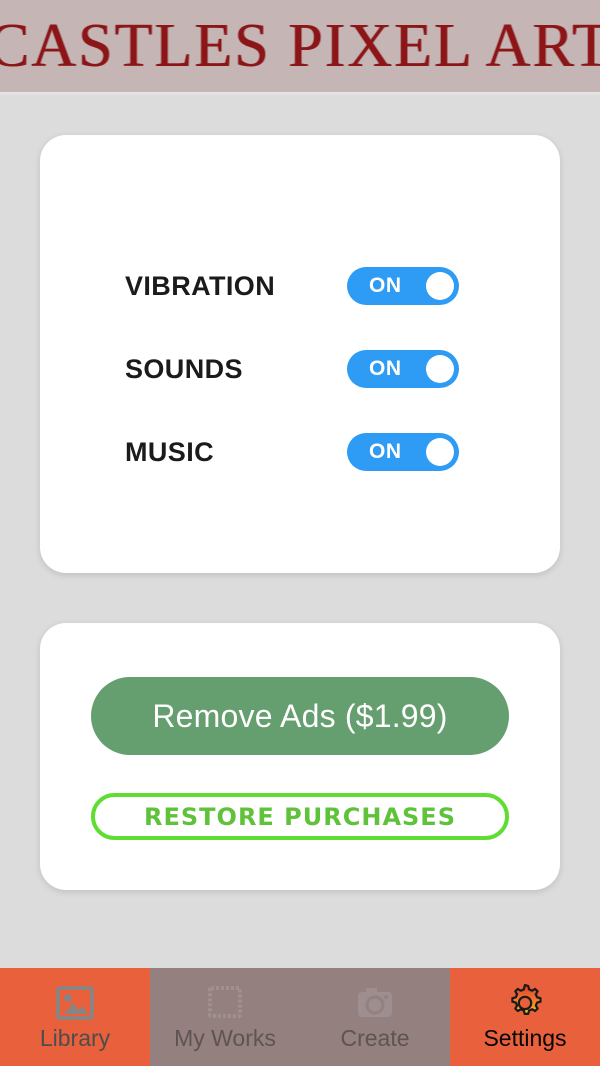 The height and width of the screenshot is (1066, 600). I want to click on settings-row-vibration: VIBRATION ON, so click(300, 286).